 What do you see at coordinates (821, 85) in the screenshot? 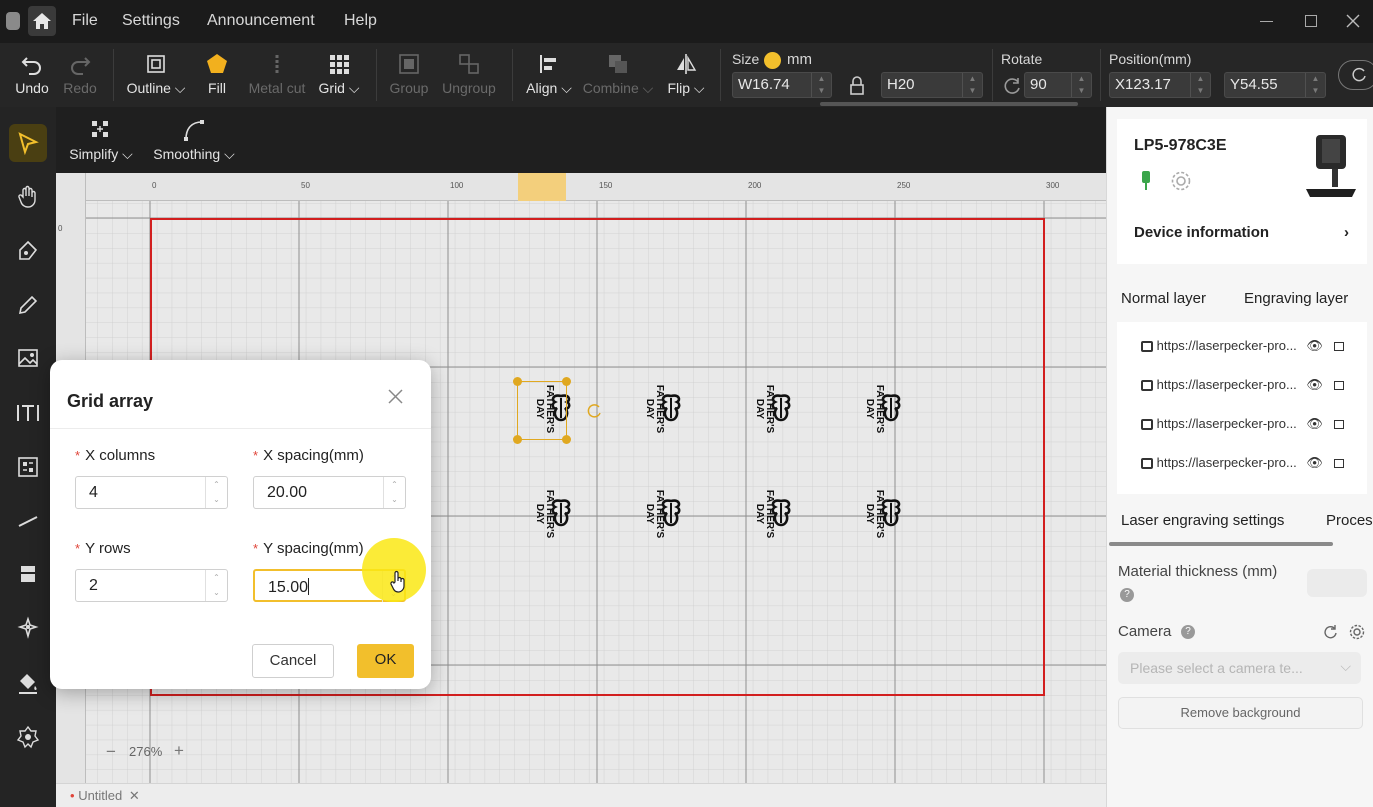
I see `width-stepper: ▲ ▼` at bounding box center [821, 85].